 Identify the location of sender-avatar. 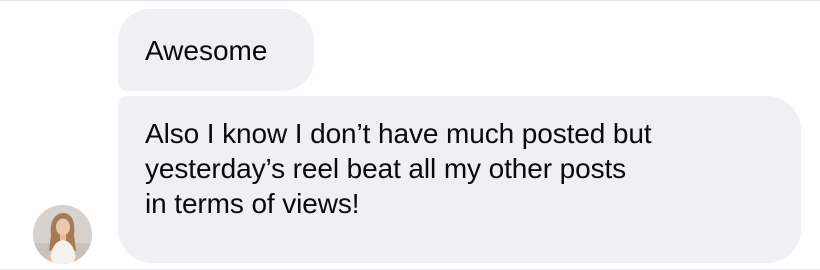
(62, 234).